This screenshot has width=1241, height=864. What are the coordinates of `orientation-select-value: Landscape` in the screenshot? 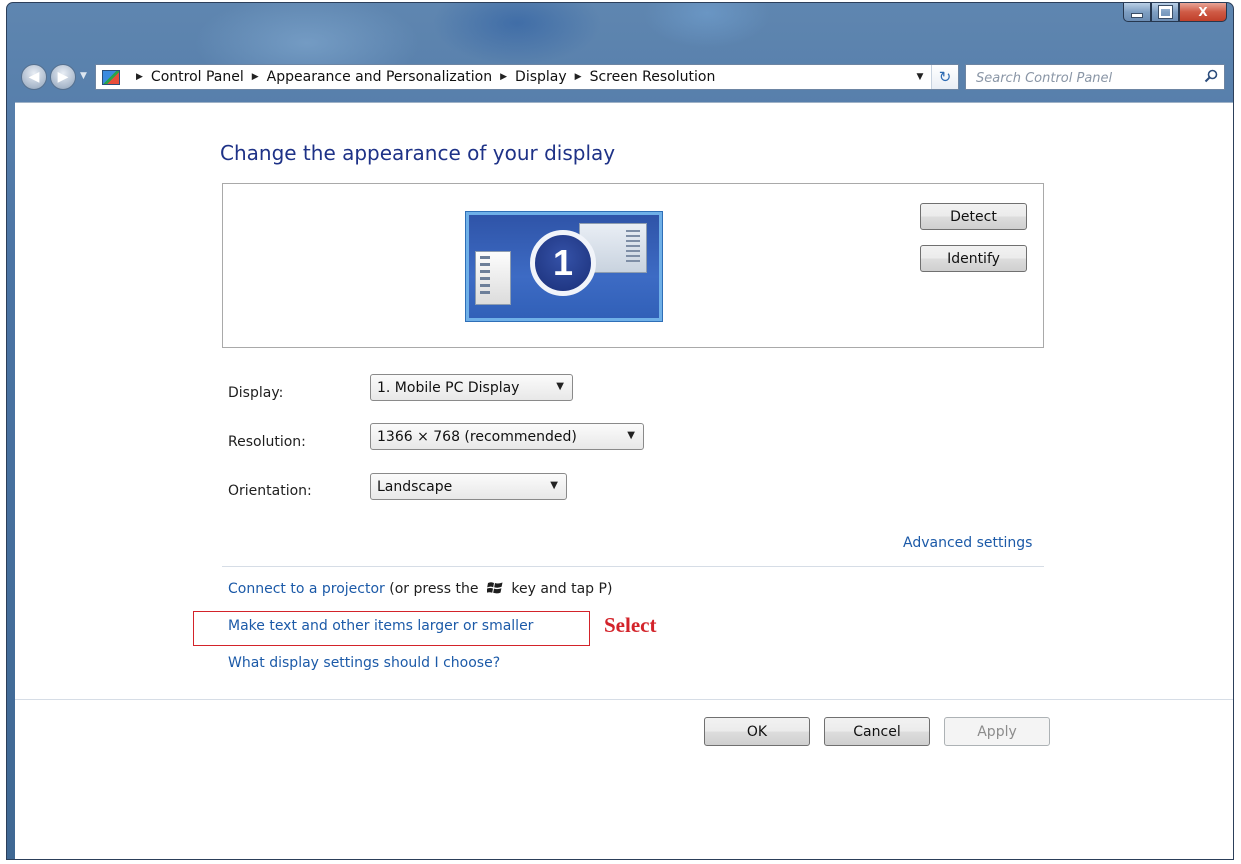 It's located at (415, 486).